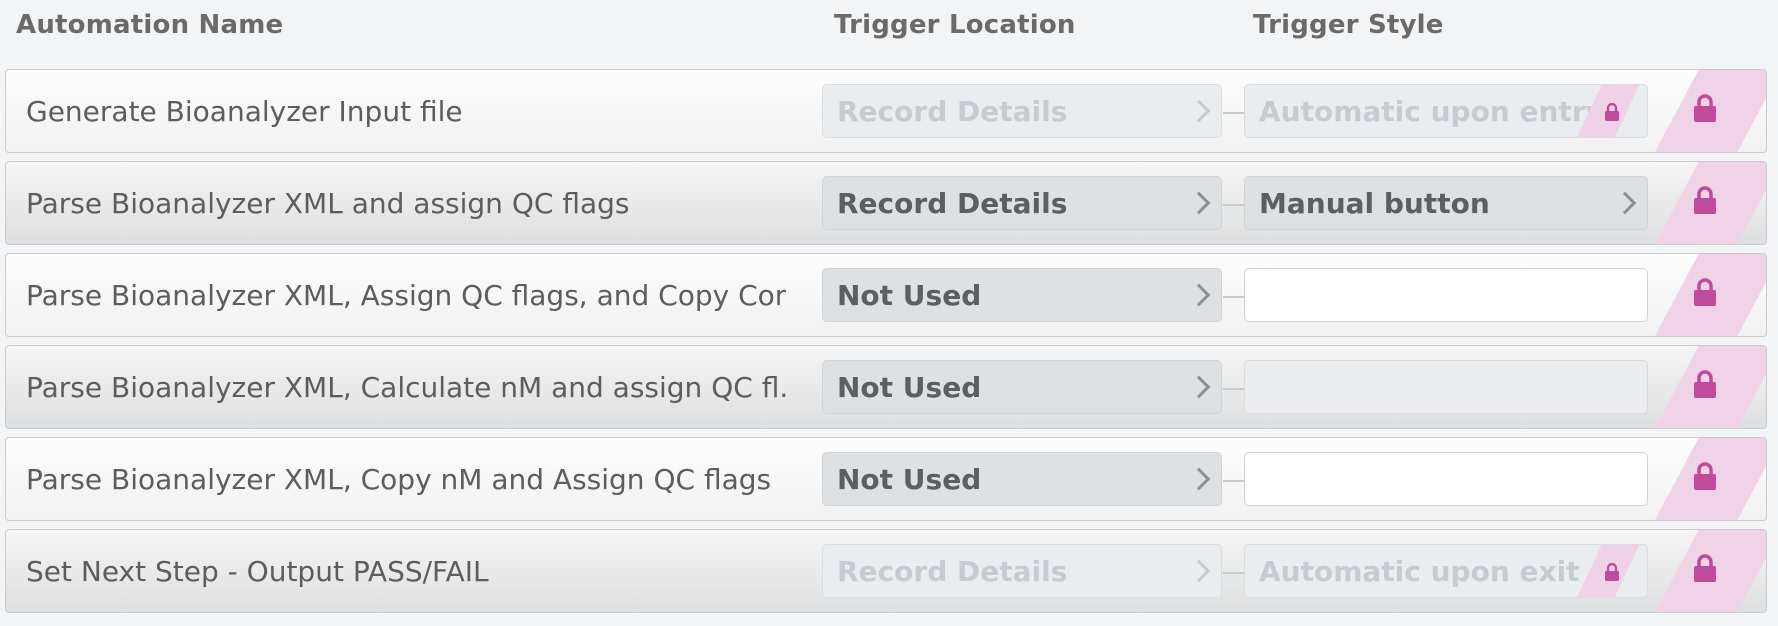  What do you see at coordinates (1419, 571) in the screenshot?
I see `trigger-style-value: Automatic upon exit` at bounding box center [1419, 571].